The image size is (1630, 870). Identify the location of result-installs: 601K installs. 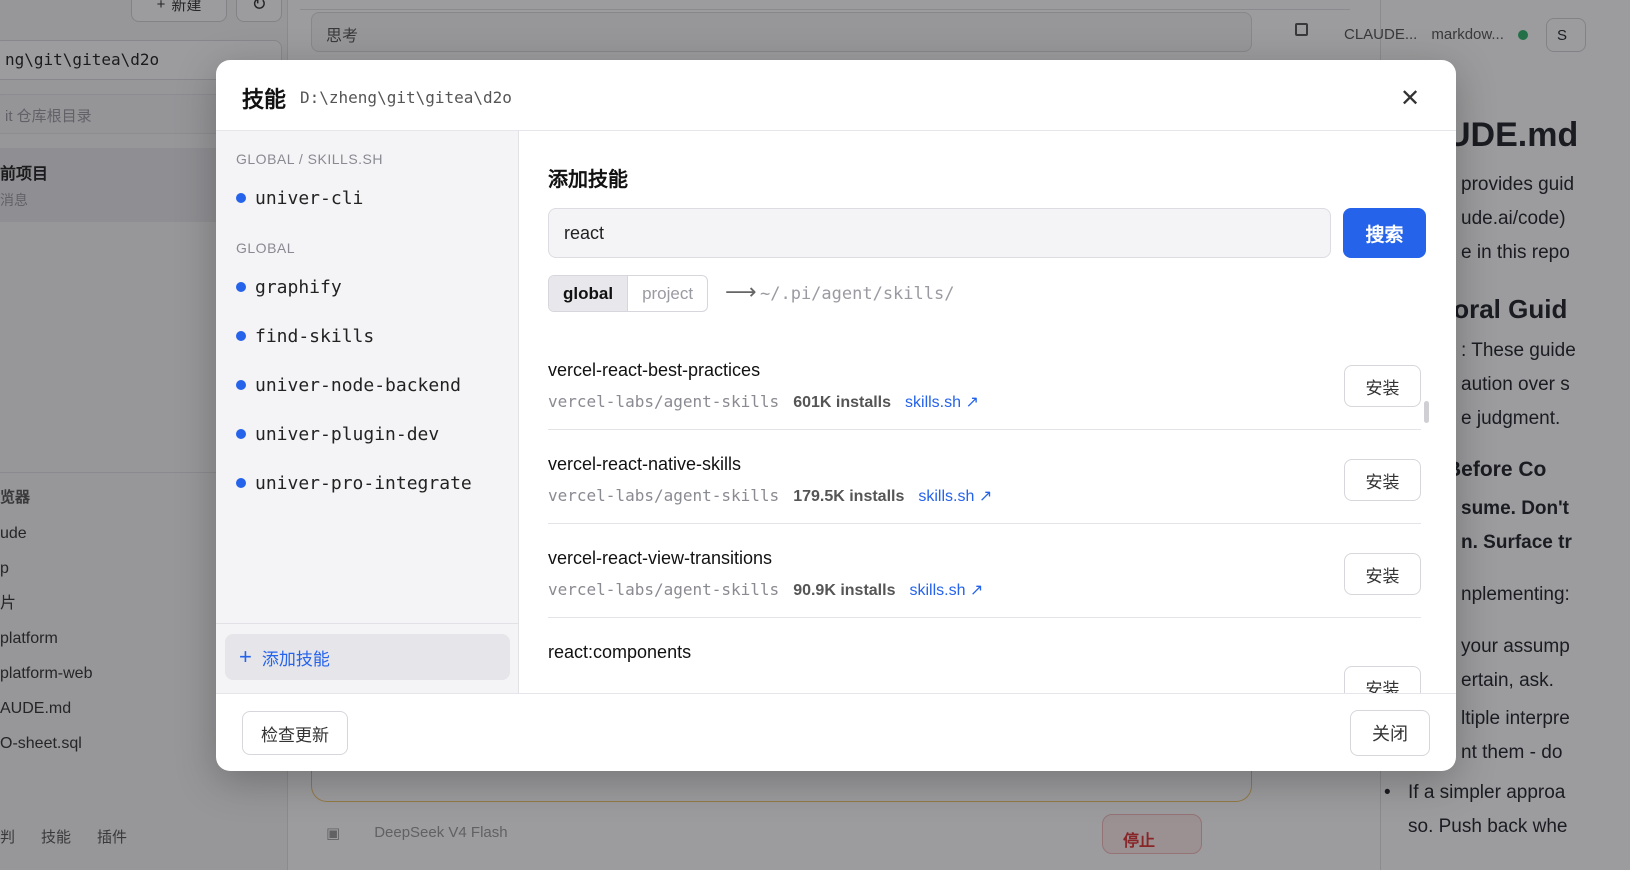
(842, 402).